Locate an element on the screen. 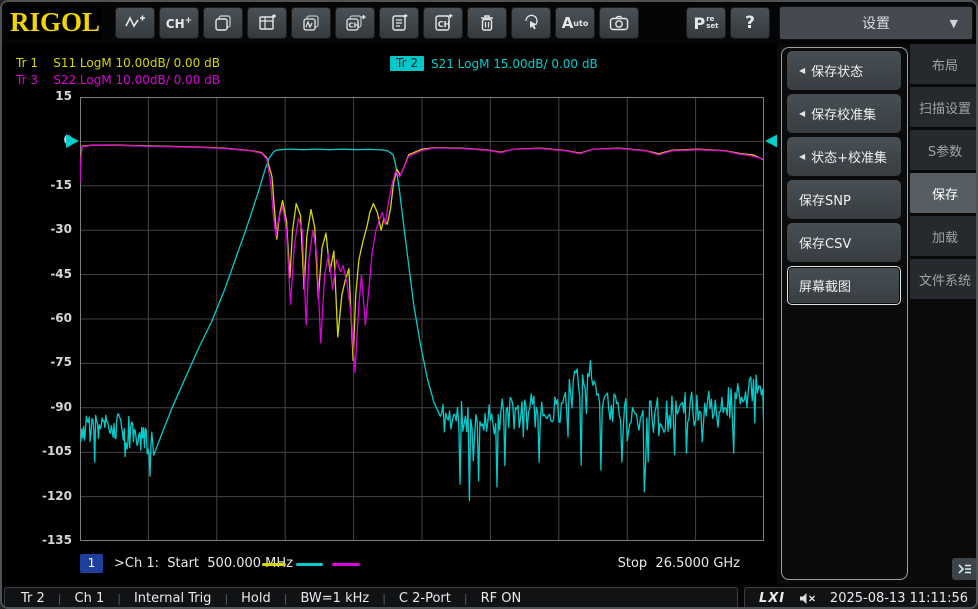 The height and width of the screenshot is (609, 978). delete-button is located at coordinates (487, 23).